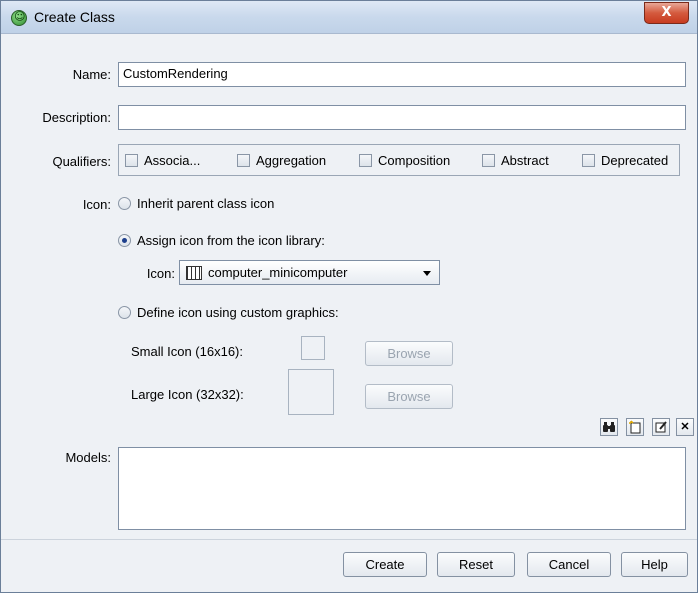 The width and height of the screenshot is (698, 593). What do you see at coordinates (349, 539) in the screenshot?
I see `divider` at bounding box center [349, 539].